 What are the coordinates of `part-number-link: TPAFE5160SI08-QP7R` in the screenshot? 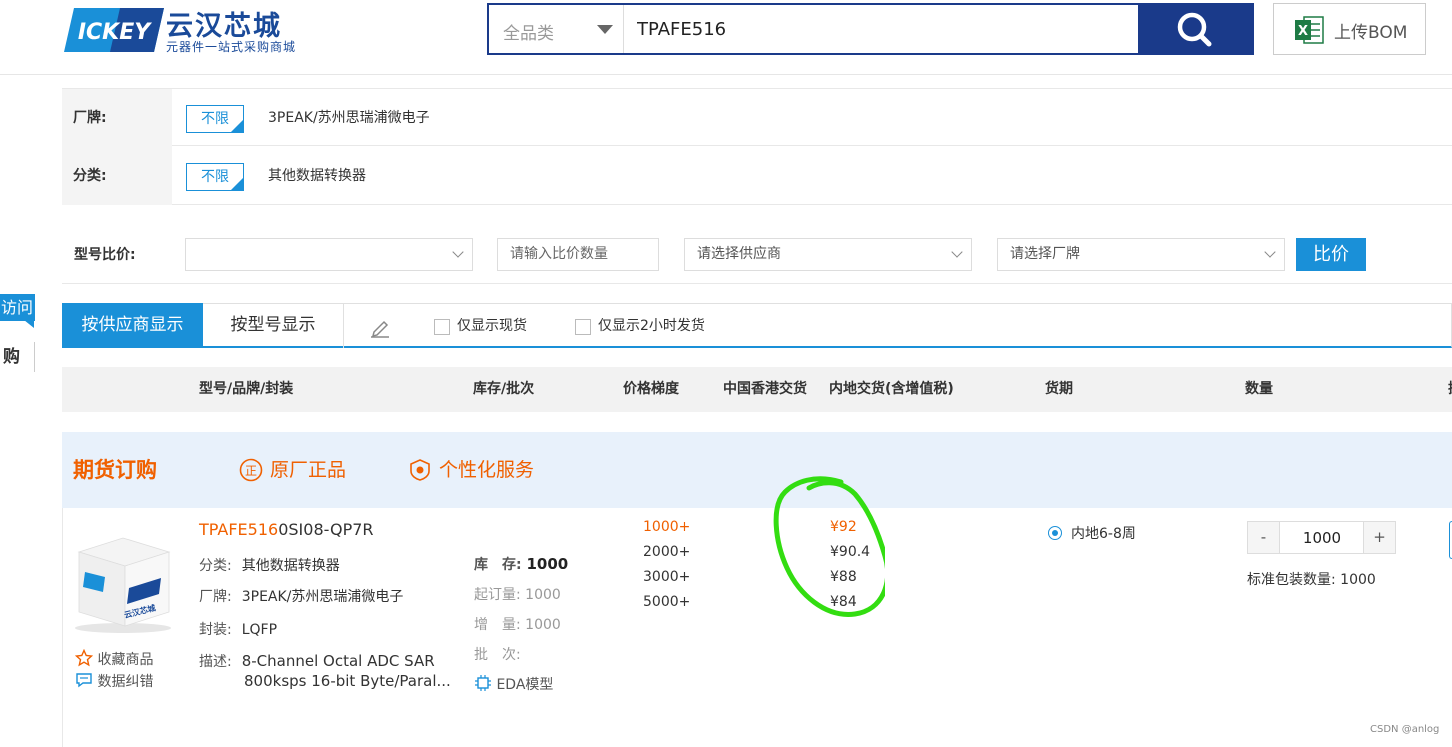 It's located at (286, 529).